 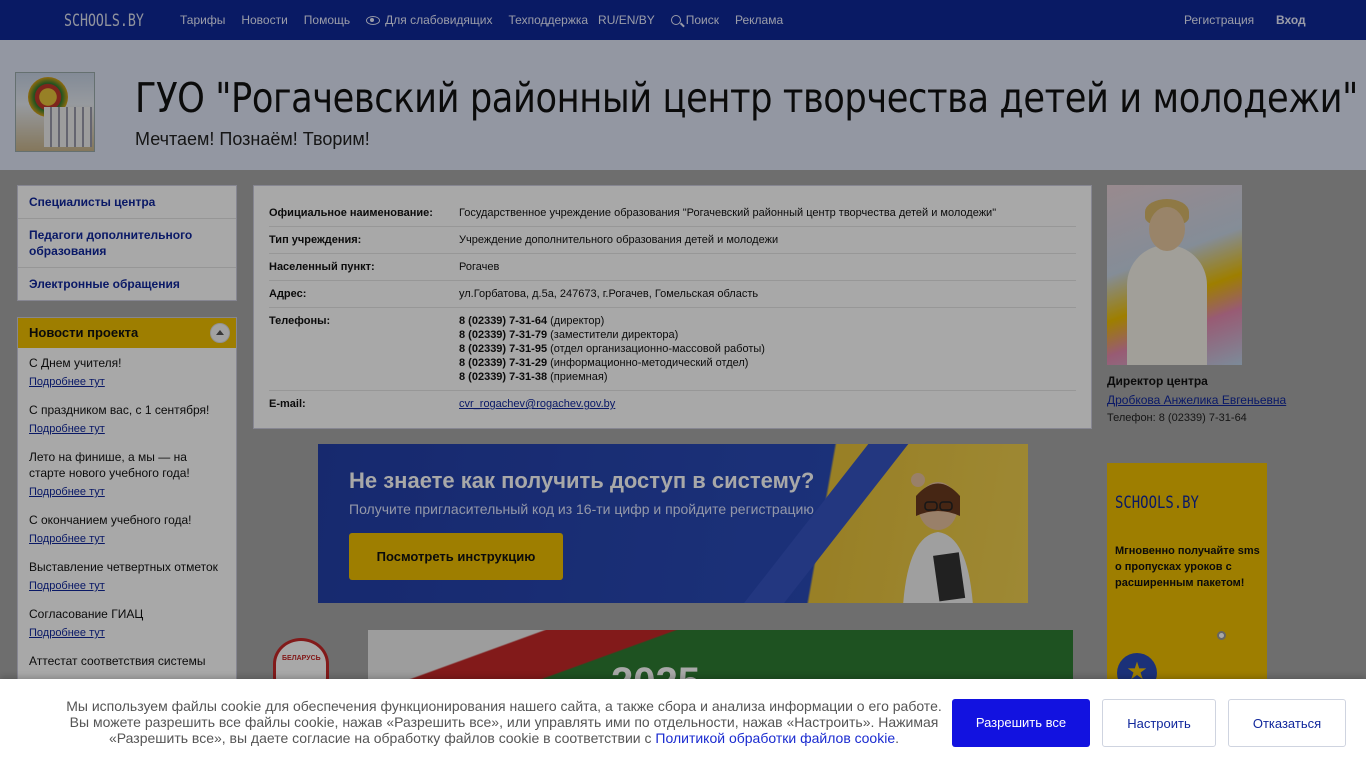 What do you see at coordinates (1167, 229) in the screenshot?
I see `photo-figure-head` at bounding box center [1167, 229].